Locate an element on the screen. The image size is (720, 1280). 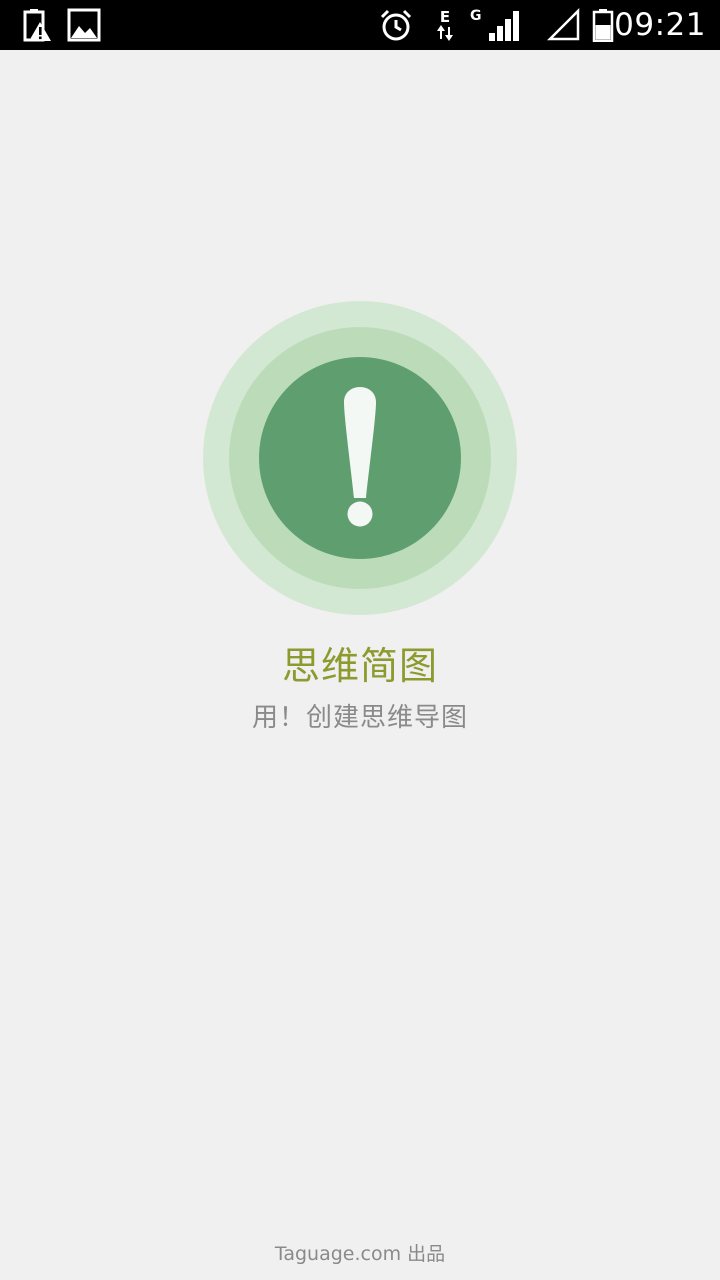
splash-emblem is located at coordinates (360, 458).